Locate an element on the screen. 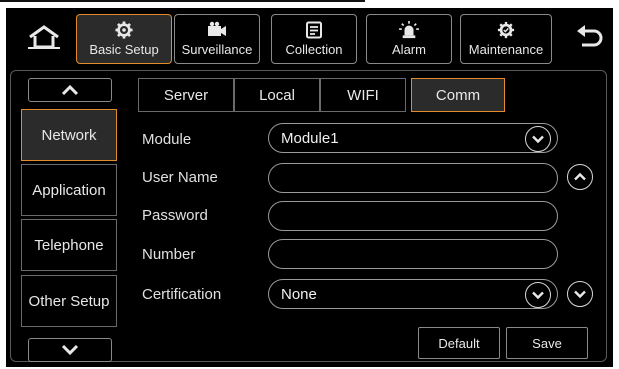 The width and height of the screenshot is (619, 369). certification-value: None is located at coordinates (299, 294).